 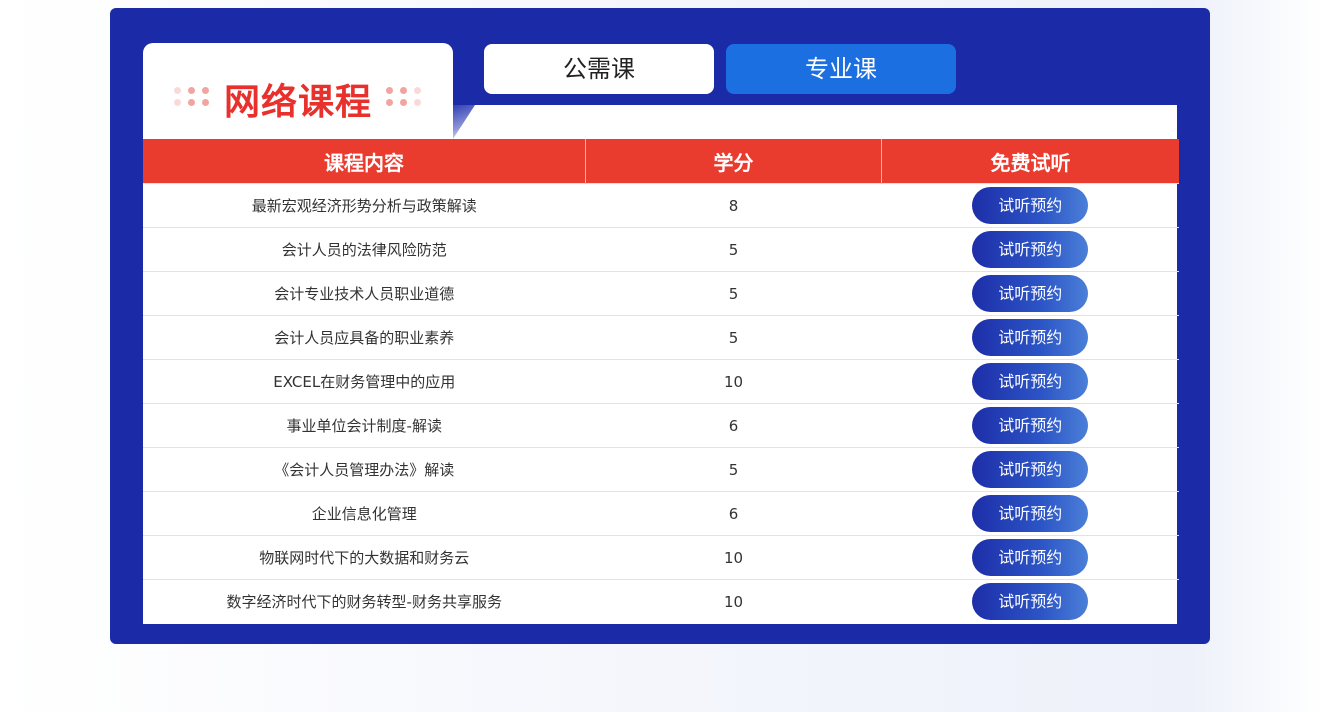 I want to click on course-credit: 8, so click(x=733, y=205).